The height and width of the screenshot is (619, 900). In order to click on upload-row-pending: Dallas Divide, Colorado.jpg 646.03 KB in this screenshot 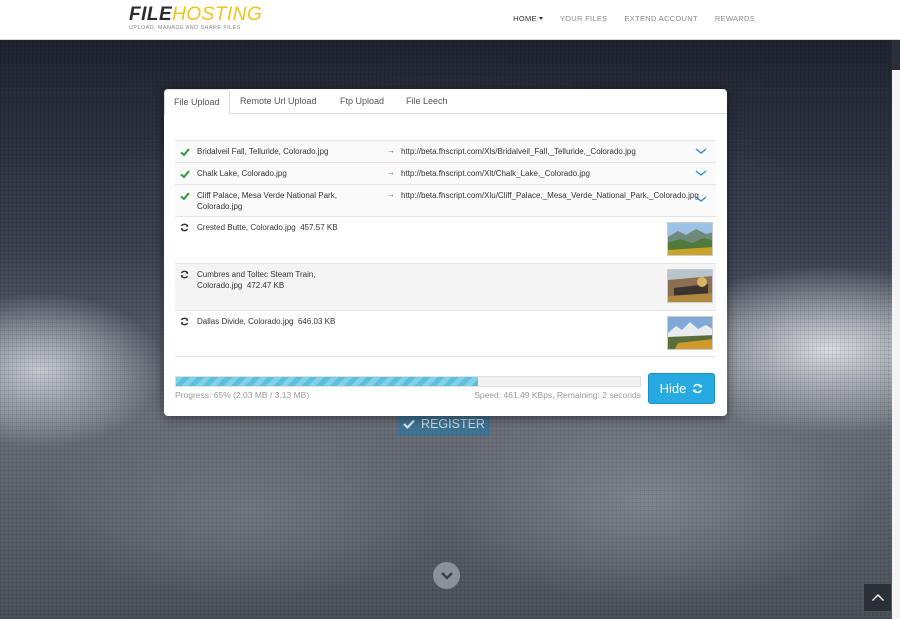, I will do `click(445, 333)`.